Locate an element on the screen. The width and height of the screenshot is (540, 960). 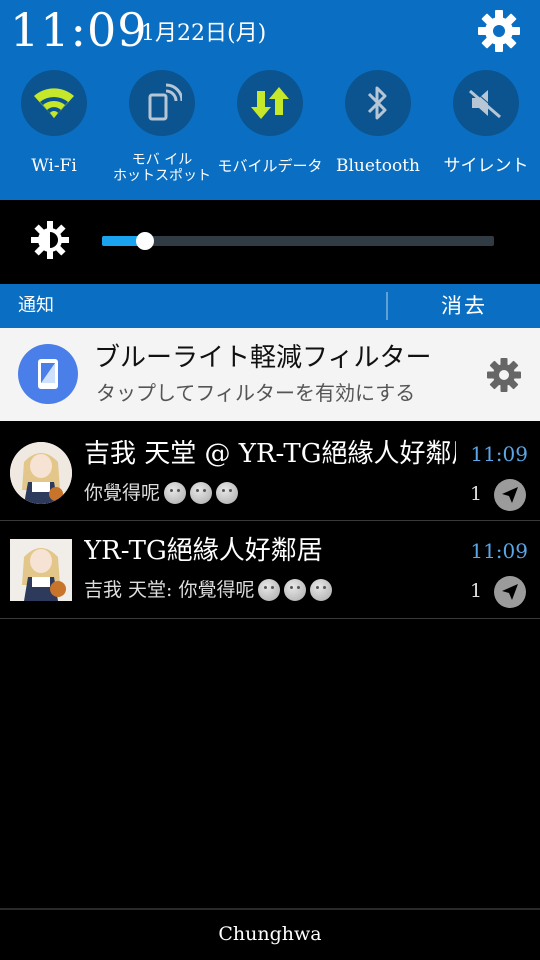
chat-title: YR-TG絕緣人好鄰居 is located at coordinates (203, 551).